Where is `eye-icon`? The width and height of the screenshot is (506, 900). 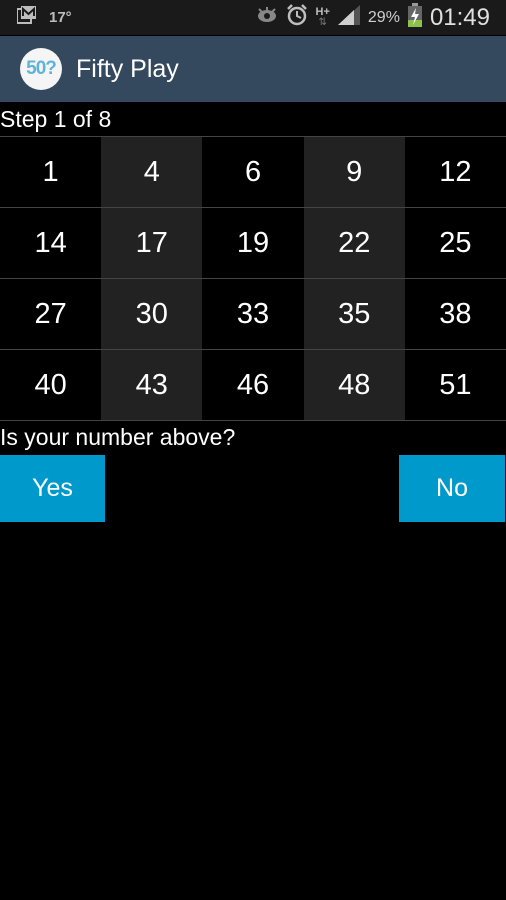 eye-icon is located at coordinates (267, 17).